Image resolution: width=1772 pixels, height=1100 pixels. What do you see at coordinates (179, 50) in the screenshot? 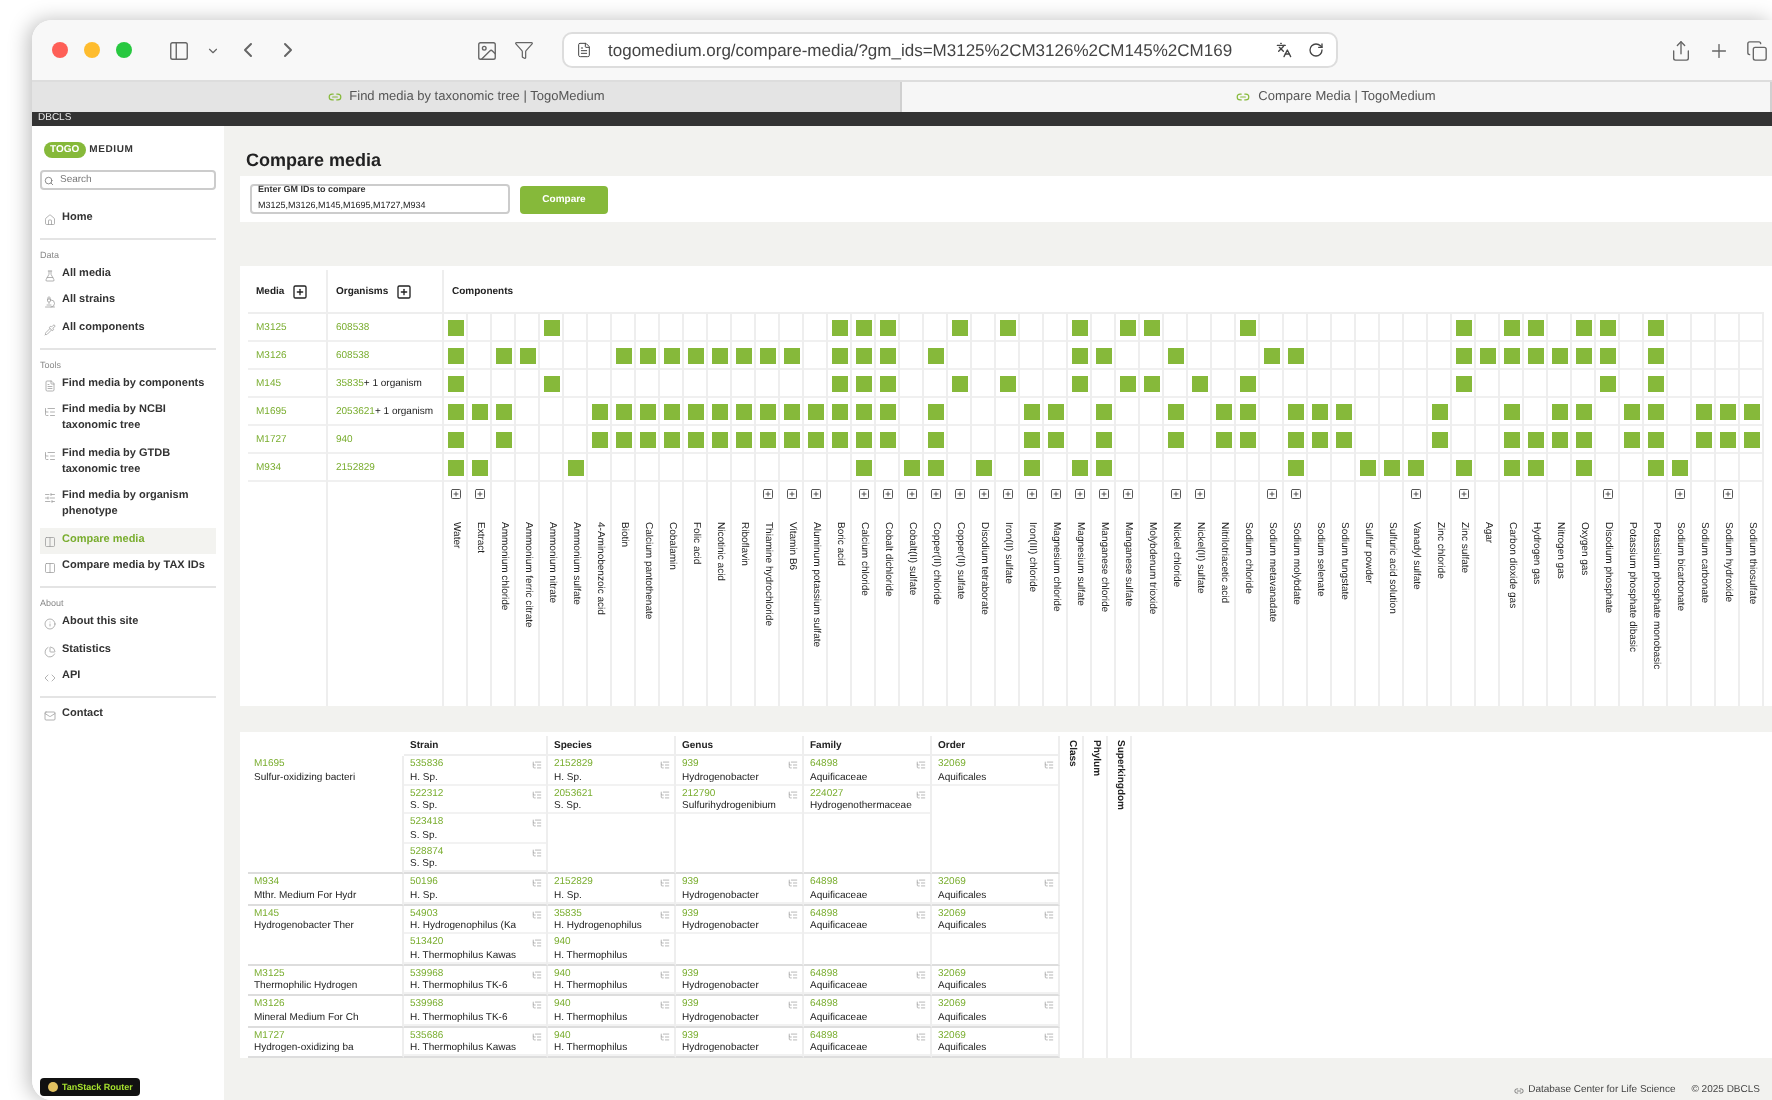
I see `sidebar-toggle-icon` at bounding box center [179, 50].